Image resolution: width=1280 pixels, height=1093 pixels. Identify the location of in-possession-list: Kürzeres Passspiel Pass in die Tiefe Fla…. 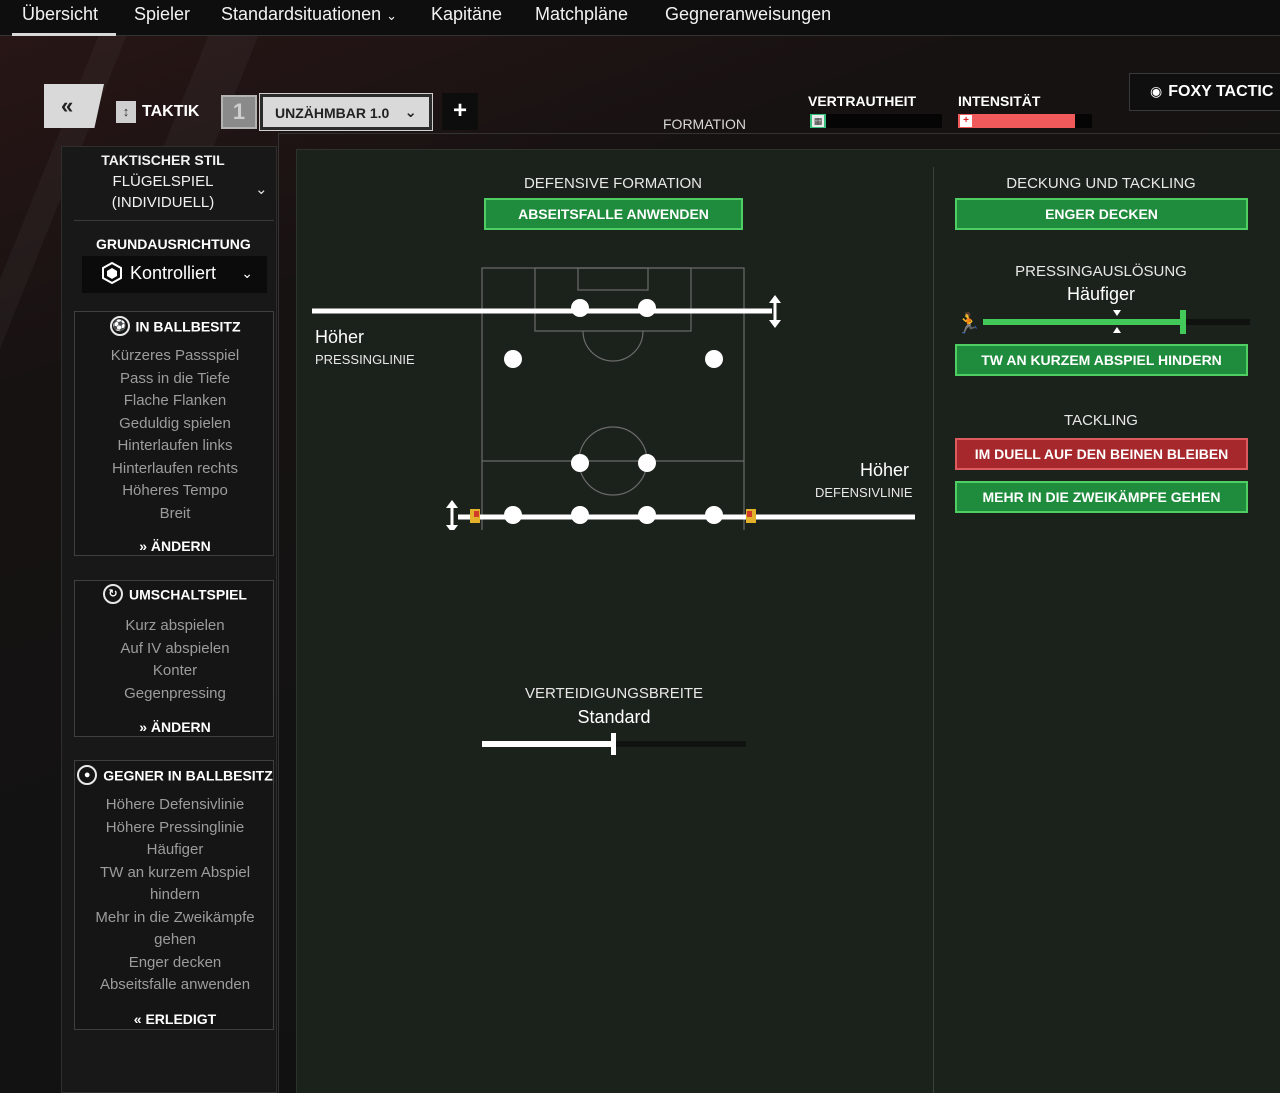
(175, 435).